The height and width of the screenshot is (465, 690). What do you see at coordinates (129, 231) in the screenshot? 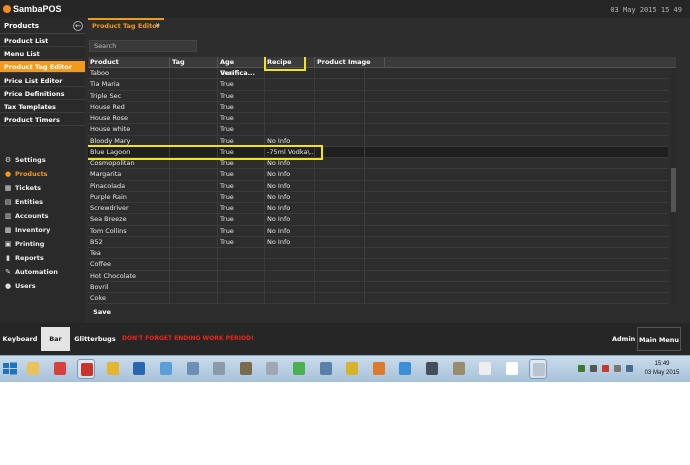
I see `table-cell: Tom Collins` at bounding box center [129, 231].